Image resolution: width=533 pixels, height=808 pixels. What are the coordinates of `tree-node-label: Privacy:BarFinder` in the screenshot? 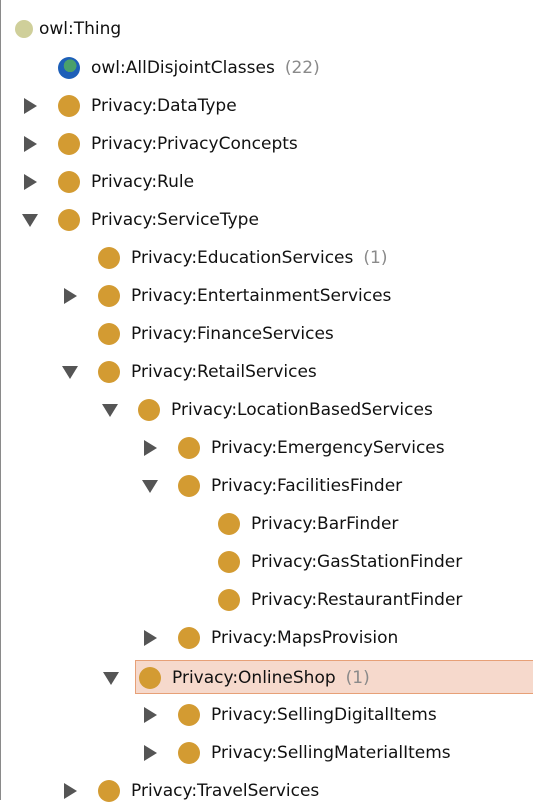 It's located at (324, 524).